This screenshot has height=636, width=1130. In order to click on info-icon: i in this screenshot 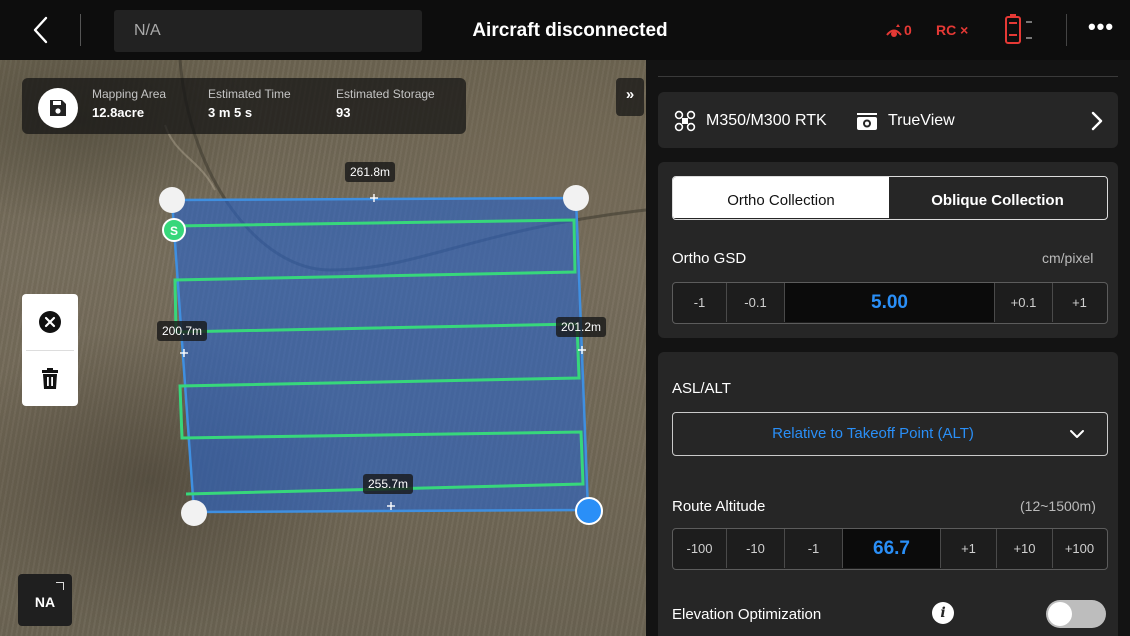, I will do `click(943, 613)`.